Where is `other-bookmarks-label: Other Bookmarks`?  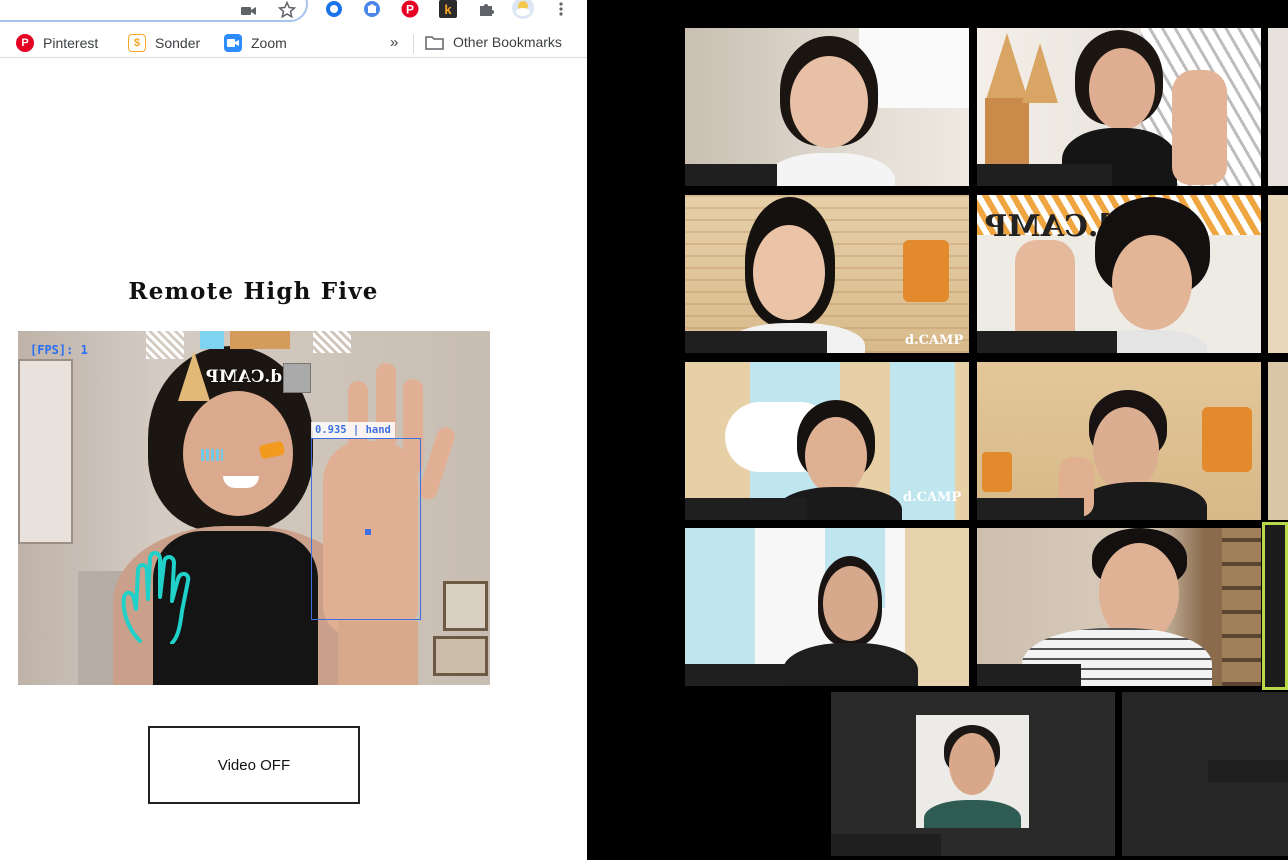 other-bookmarks-label: Other Bookmarks is located at coordinates (507, 42).